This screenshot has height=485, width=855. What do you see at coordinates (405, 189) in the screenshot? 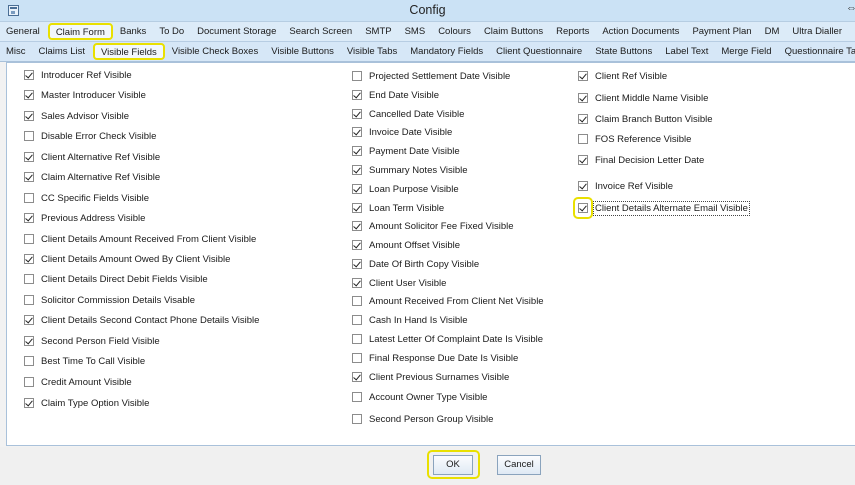
I see `checkbox-row-loan-purpose-visible: Loan Purpose Visible` at bounding box center [405, 189].